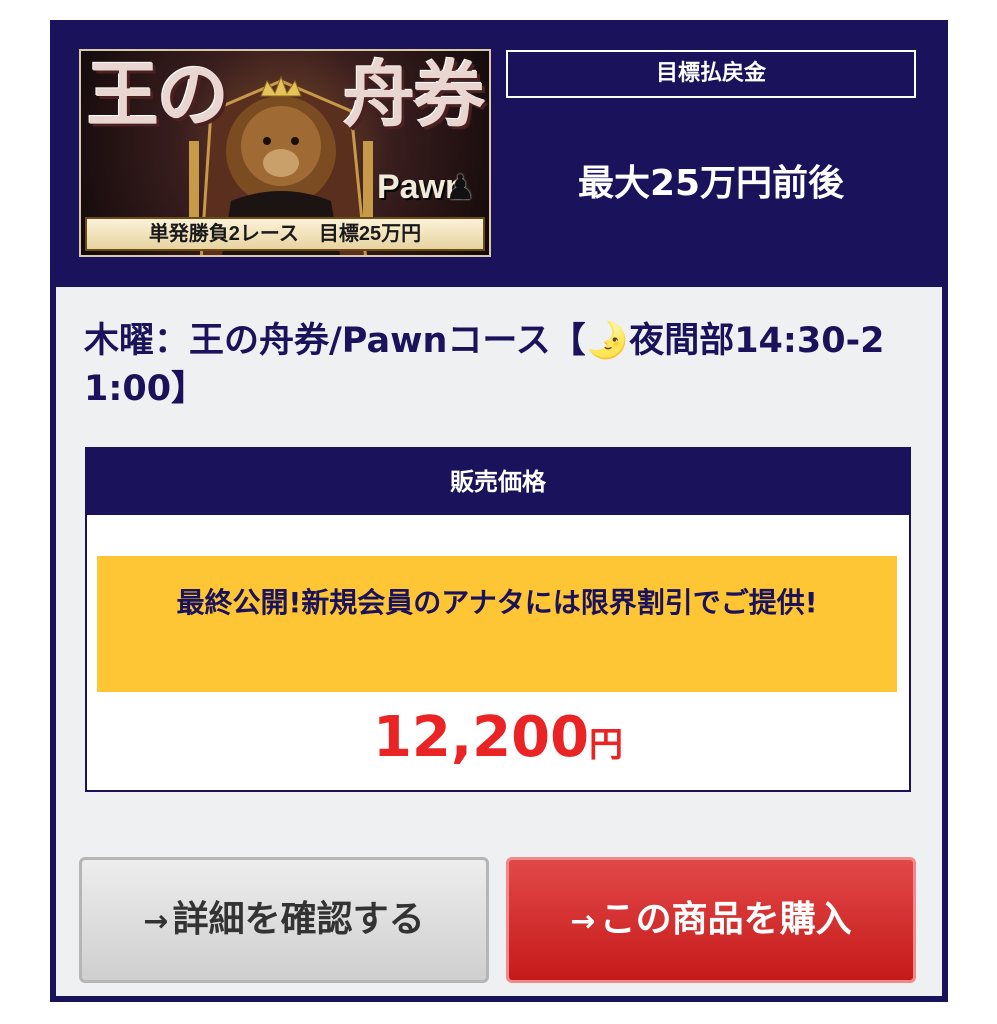  I want to click on buy-product-button: → この商品を購入, so click(711, 920).